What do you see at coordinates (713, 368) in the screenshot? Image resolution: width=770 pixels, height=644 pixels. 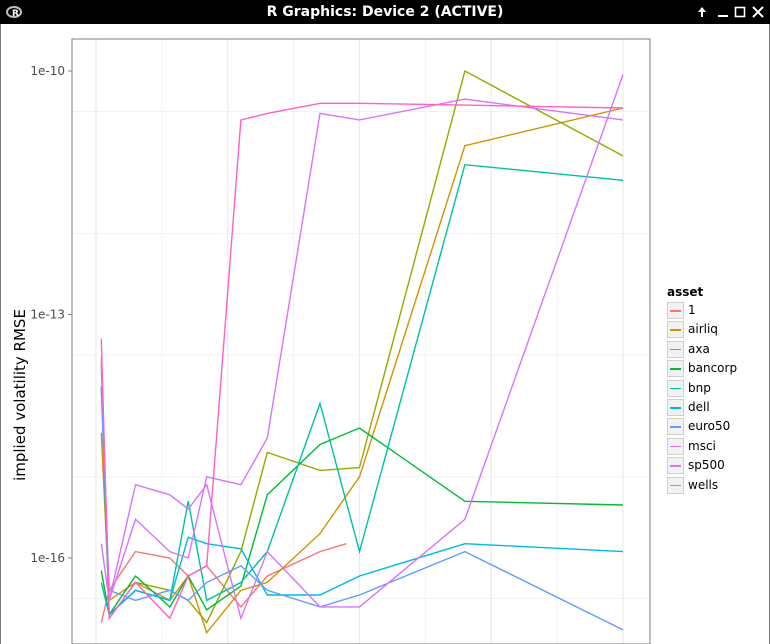 I see `legend-label: bancorp` at bounding box center [713, 368].